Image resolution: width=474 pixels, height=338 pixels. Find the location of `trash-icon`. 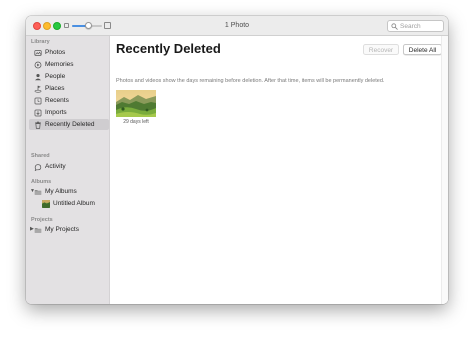

trash-icon is located at coordinates (38, 125).